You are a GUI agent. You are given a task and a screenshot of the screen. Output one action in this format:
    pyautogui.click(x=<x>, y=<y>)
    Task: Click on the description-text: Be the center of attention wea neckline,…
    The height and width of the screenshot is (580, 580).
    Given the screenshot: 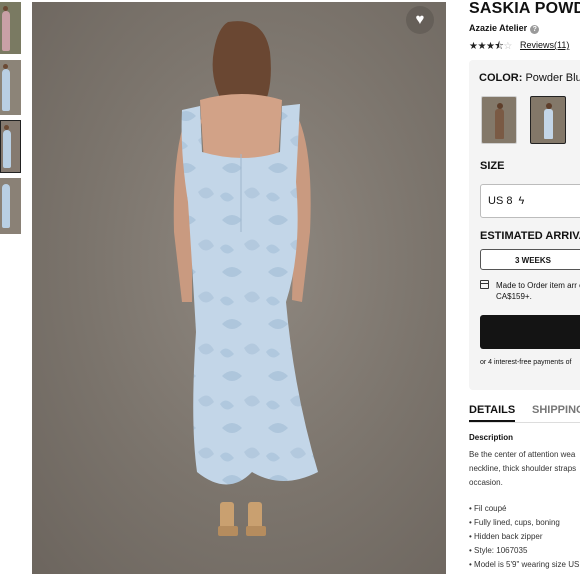 What is the action you would take?
    pyautogui.click(x=523, y=468)
    